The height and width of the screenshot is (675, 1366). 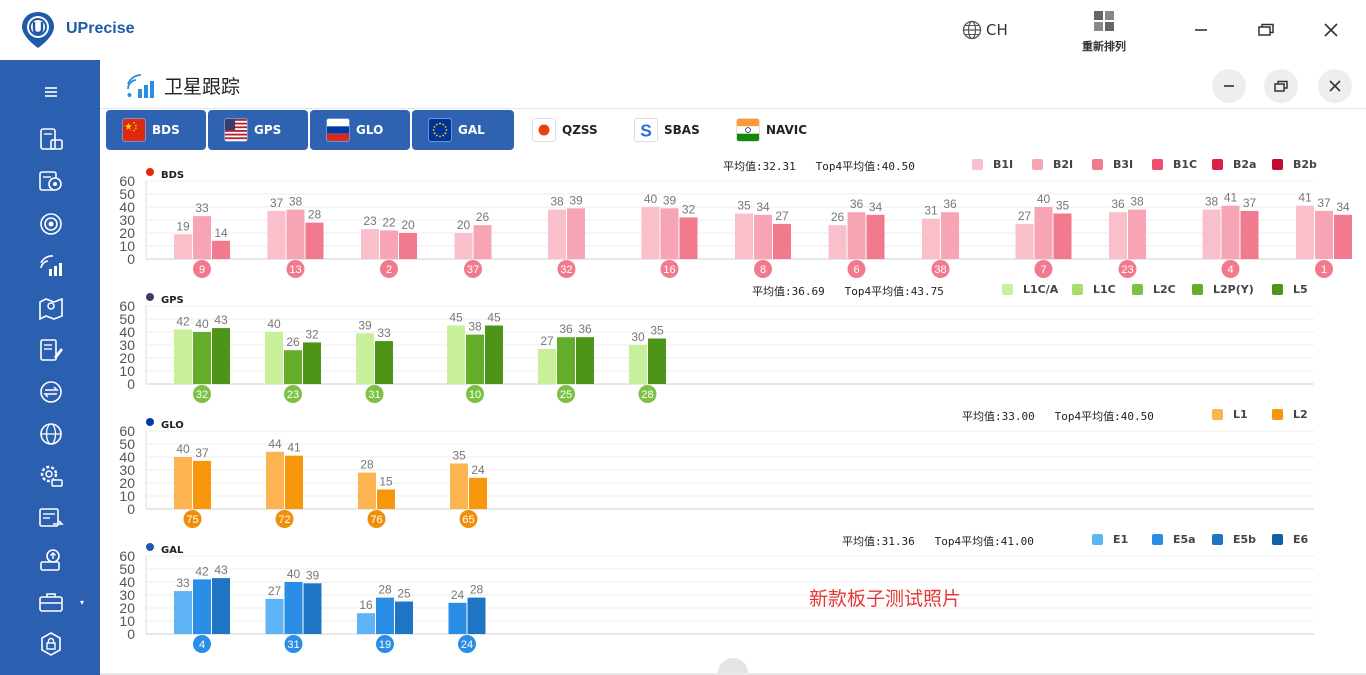 I want to click on minimize-icon, so click(x=1229, y=86).